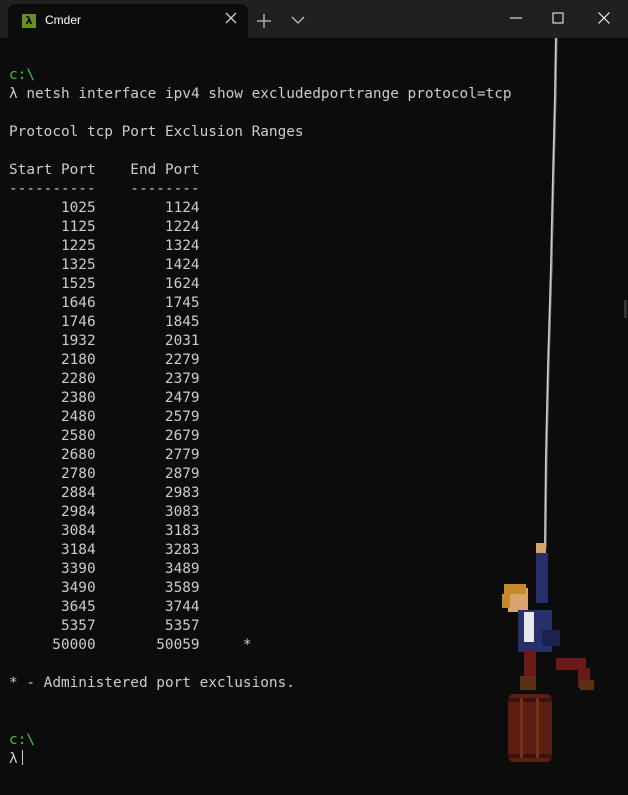  I want to click on end-port: 3283, so click(182, 550).